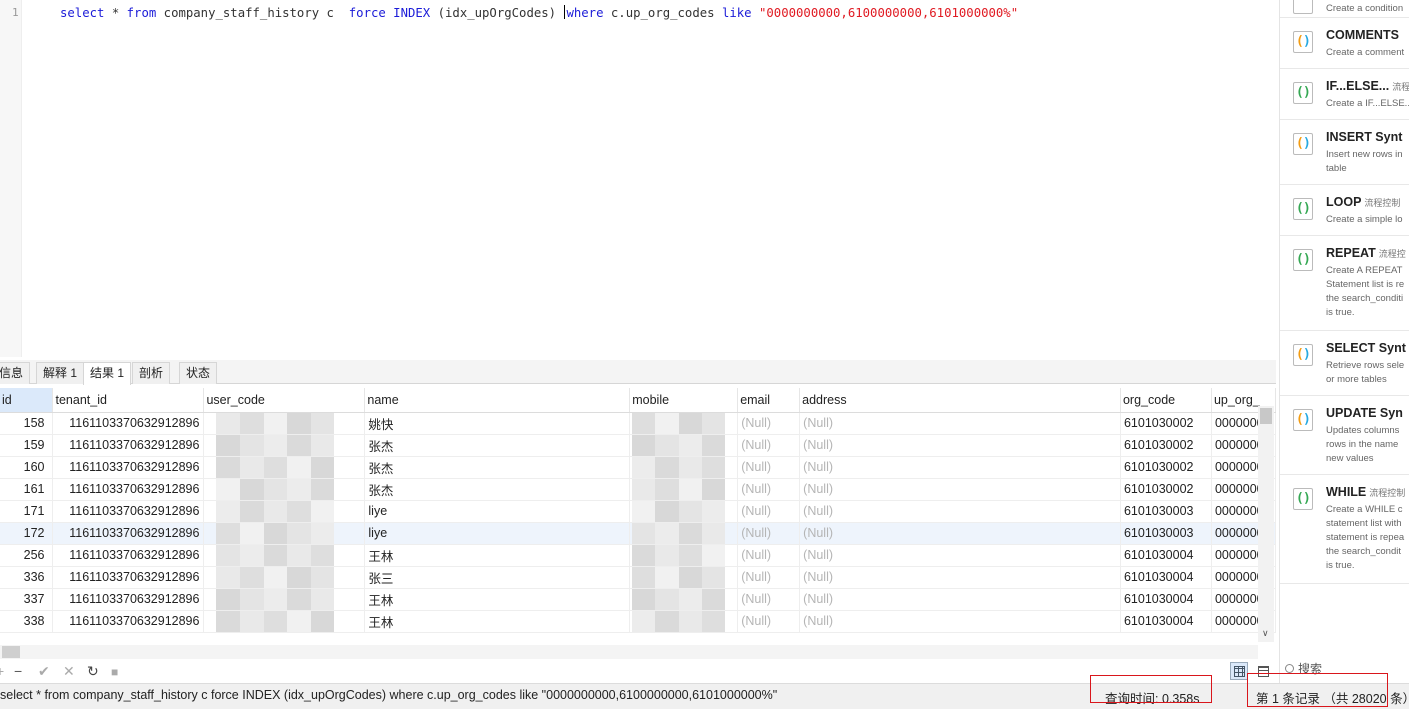  I want to click on apply-changes-icon: ✔, so click(44, 671).